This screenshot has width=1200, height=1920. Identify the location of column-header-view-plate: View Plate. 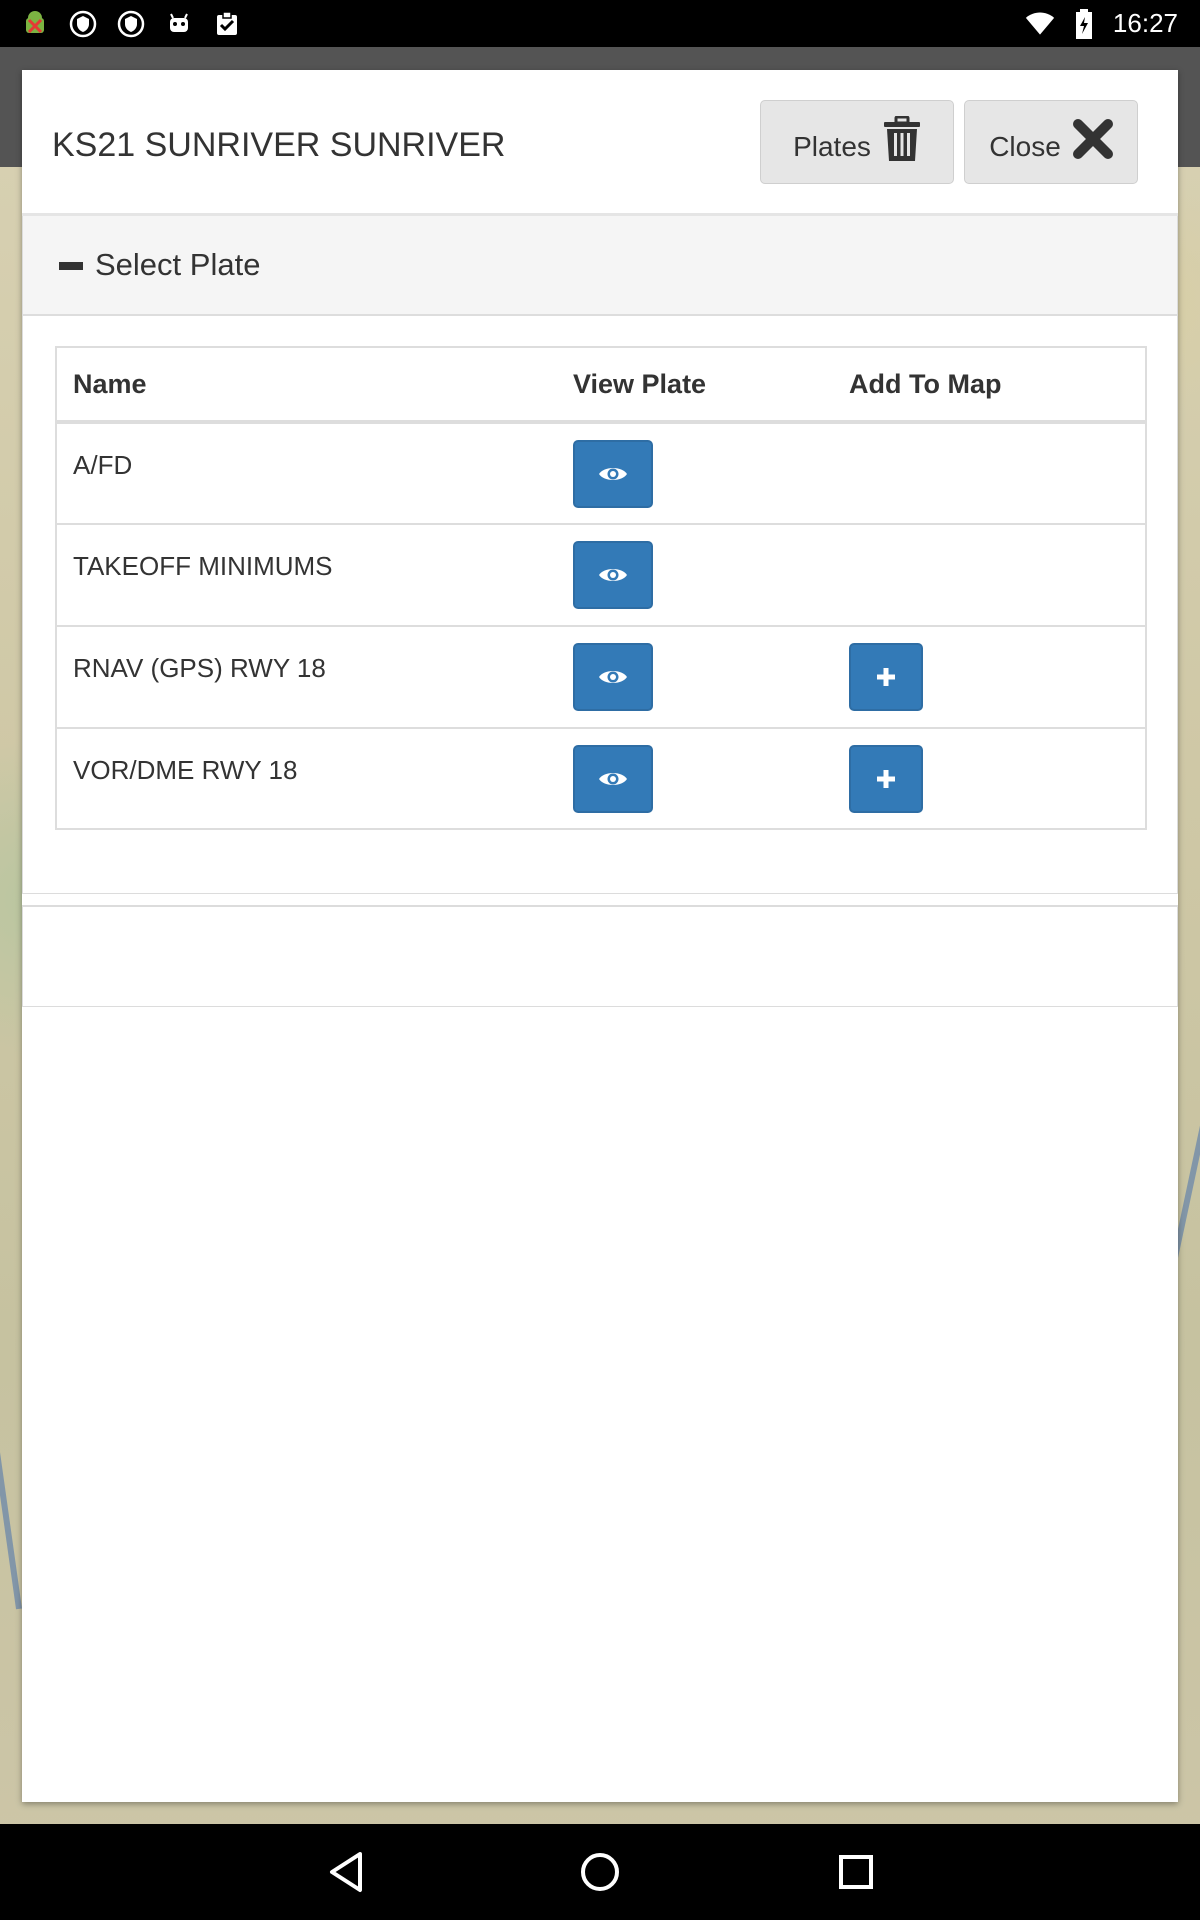
(695, 386).